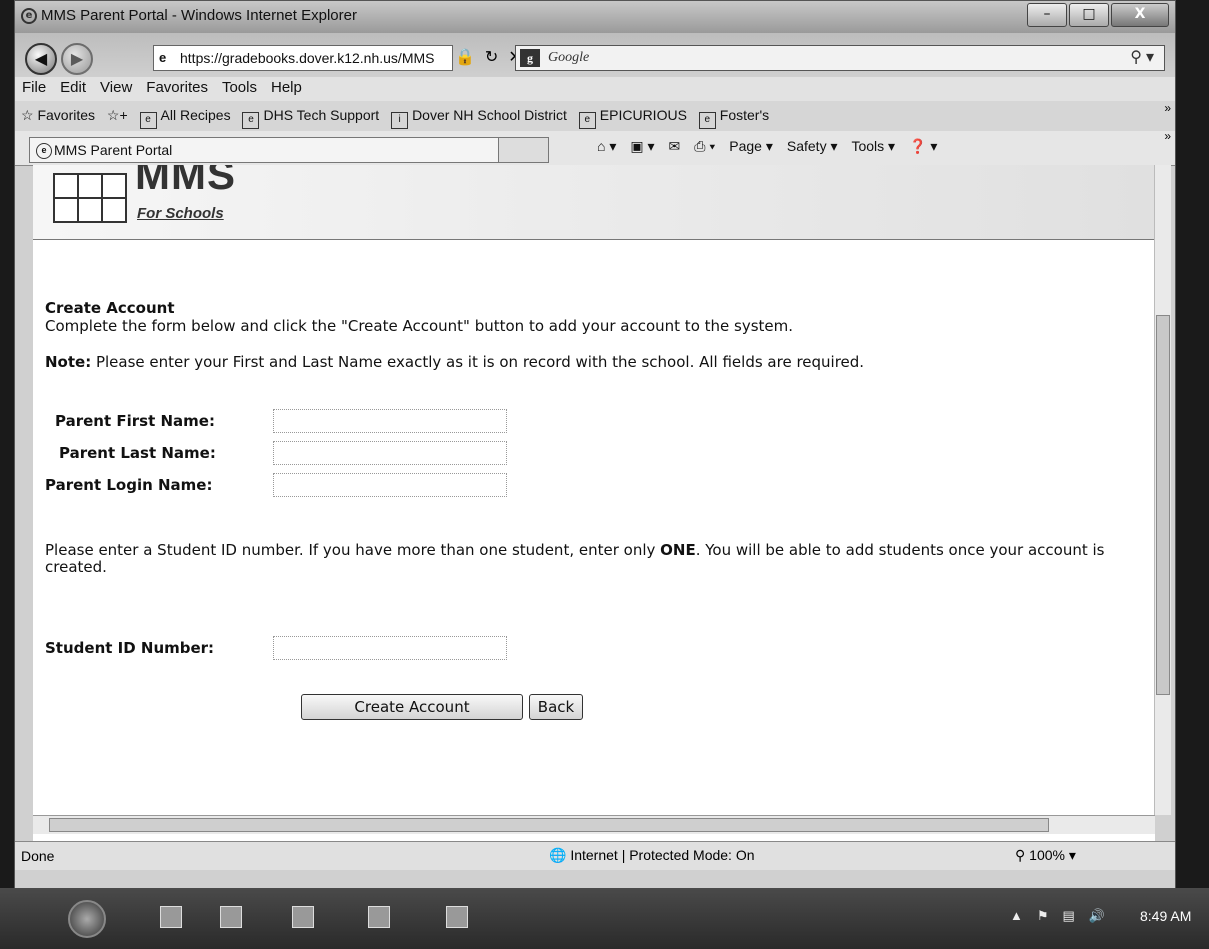 The image size is (1209, 949). I want to click on forward-nav-button: ▶, so click(77, 59).